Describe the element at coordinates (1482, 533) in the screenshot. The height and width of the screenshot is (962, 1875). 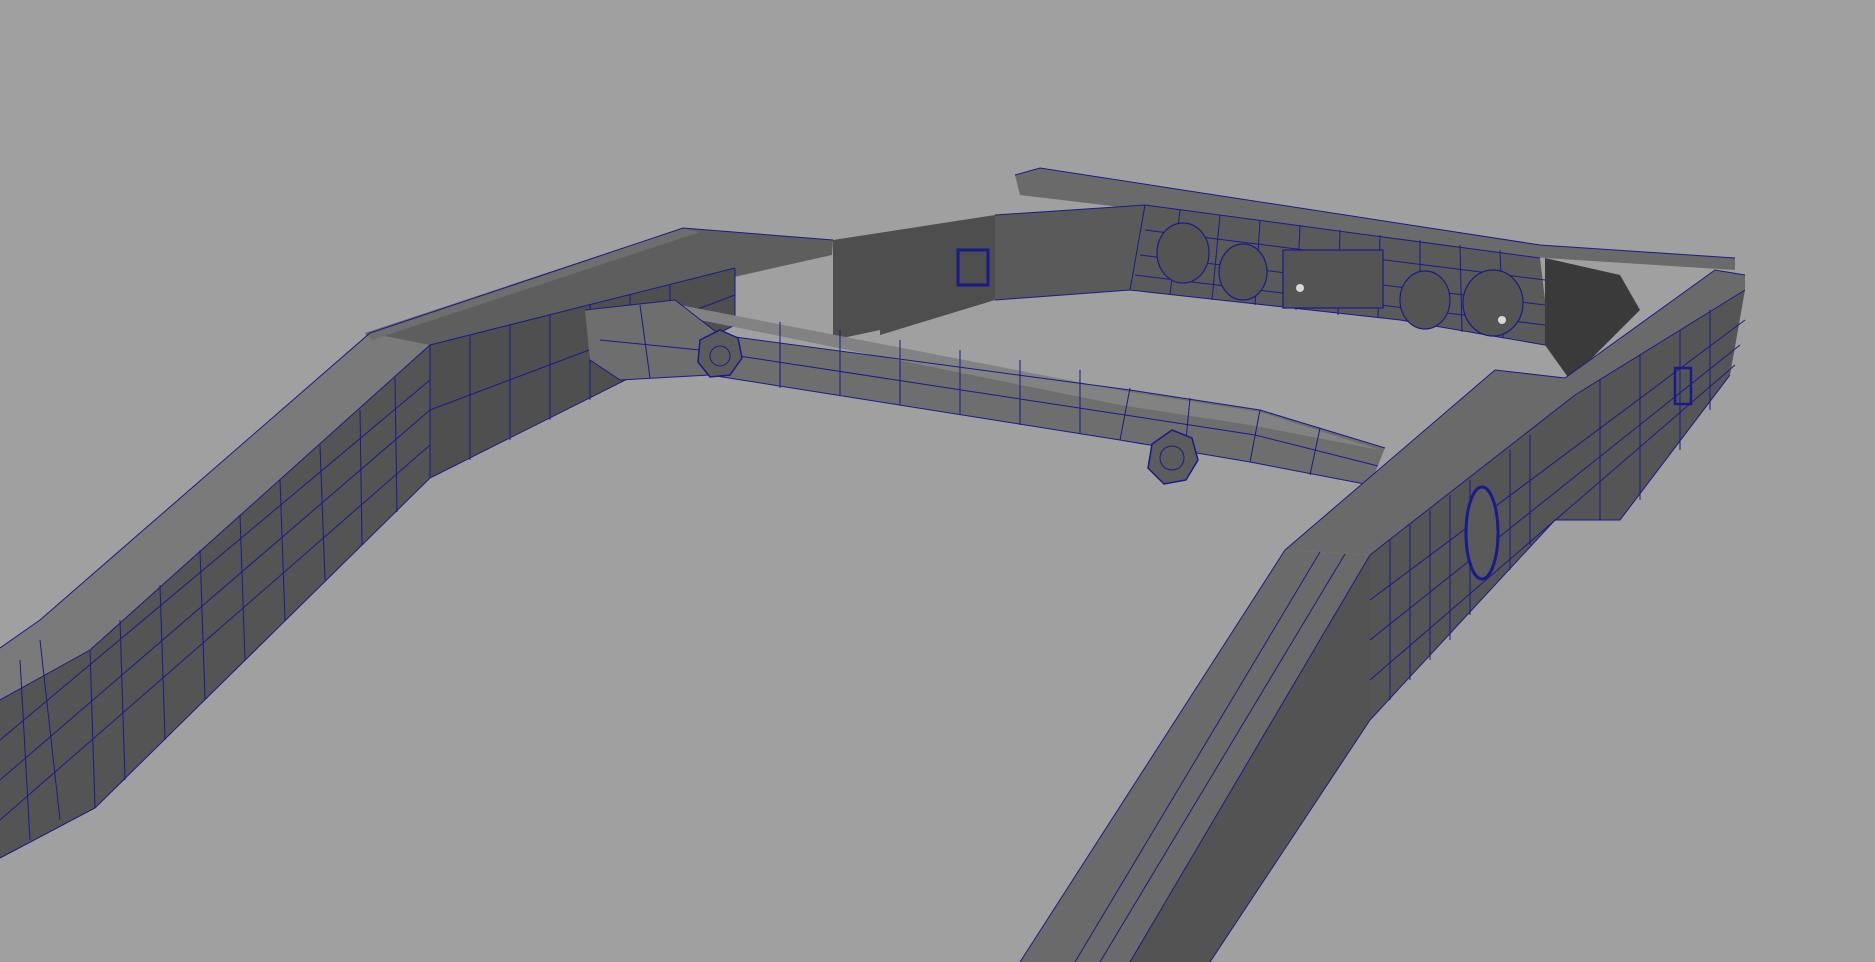
I see `right-rail-hole` at that location.